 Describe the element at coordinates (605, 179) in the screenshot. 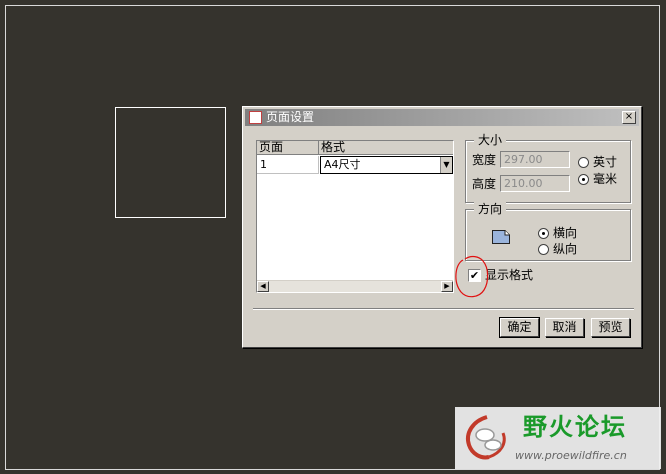

I see `mm-label: 毫米` at that location.